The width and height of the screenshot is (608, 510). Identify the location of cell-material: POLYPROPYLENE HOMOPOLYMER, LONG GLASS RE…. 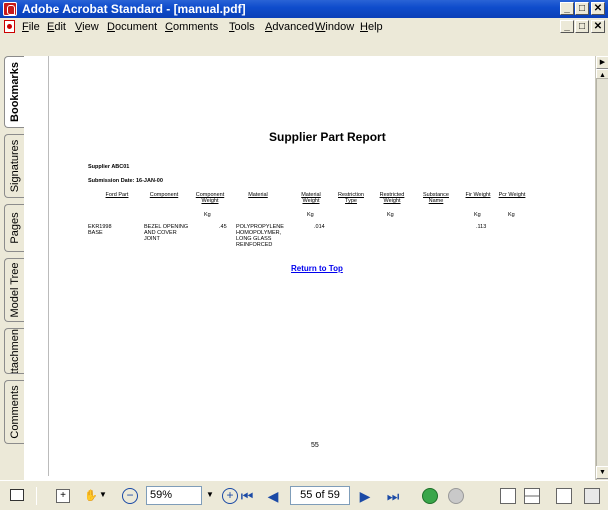
(260, 236).